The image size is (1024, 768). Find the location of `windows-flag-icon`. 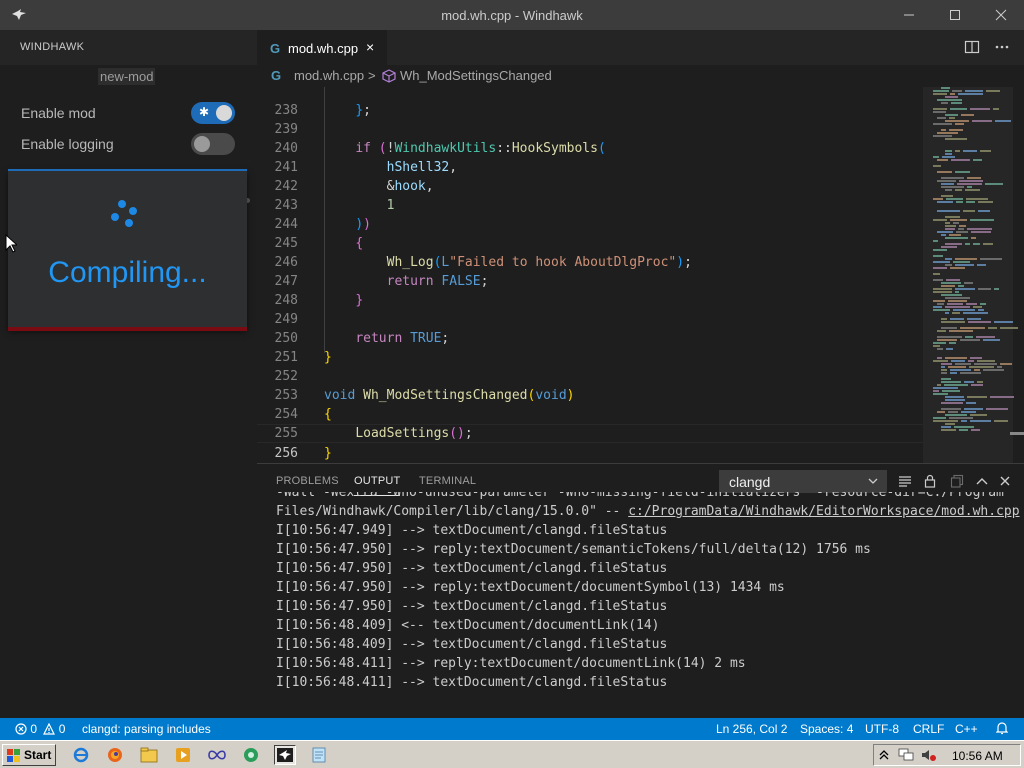

windows-flag-icon is located at coordinates (13, 755).